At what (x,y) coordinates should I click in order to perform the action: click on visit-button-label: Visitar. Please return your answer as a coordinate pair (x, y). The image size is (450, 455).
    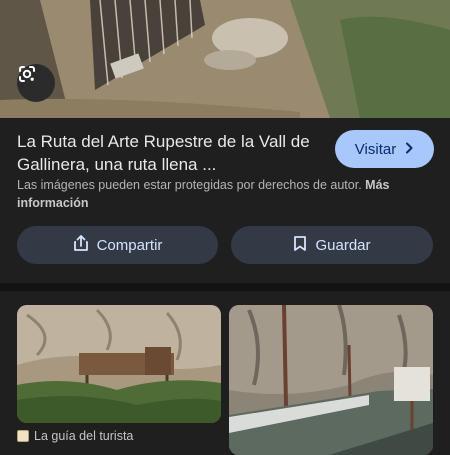
    Looking at the image, I should click on (375, 149).